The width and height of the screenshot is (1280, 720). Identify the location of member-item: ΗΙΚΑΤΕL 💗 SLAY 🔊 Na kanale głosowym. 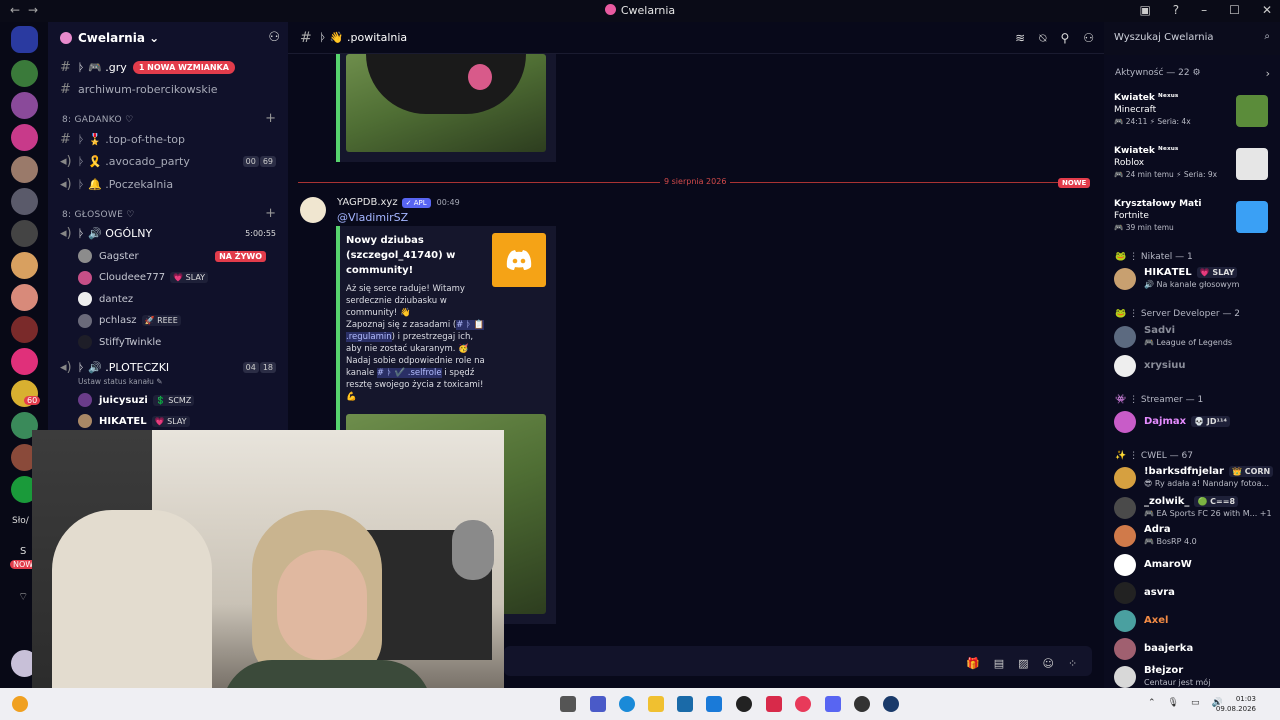
(1197, 280).